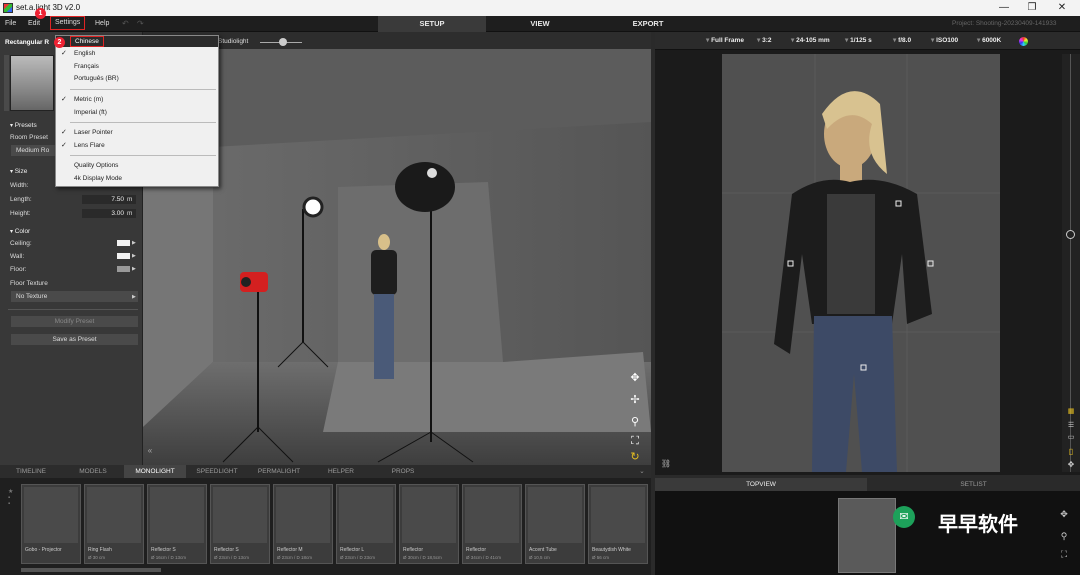  Describe the element at coordinates (51, 524) in the screenshot. I see `light-card: Gobo - Projector` at that location.